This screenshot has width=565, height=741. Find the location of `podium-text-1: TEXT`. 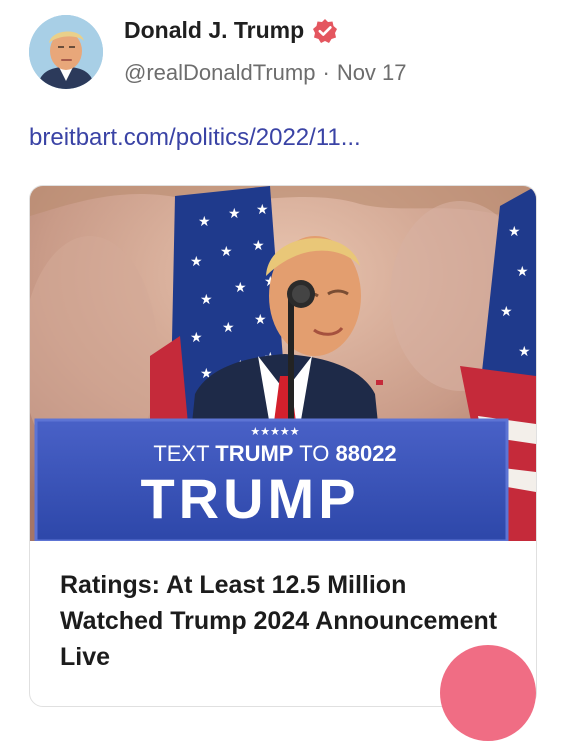

podium-text-1: TEXT is located at coordinates (181, 453).